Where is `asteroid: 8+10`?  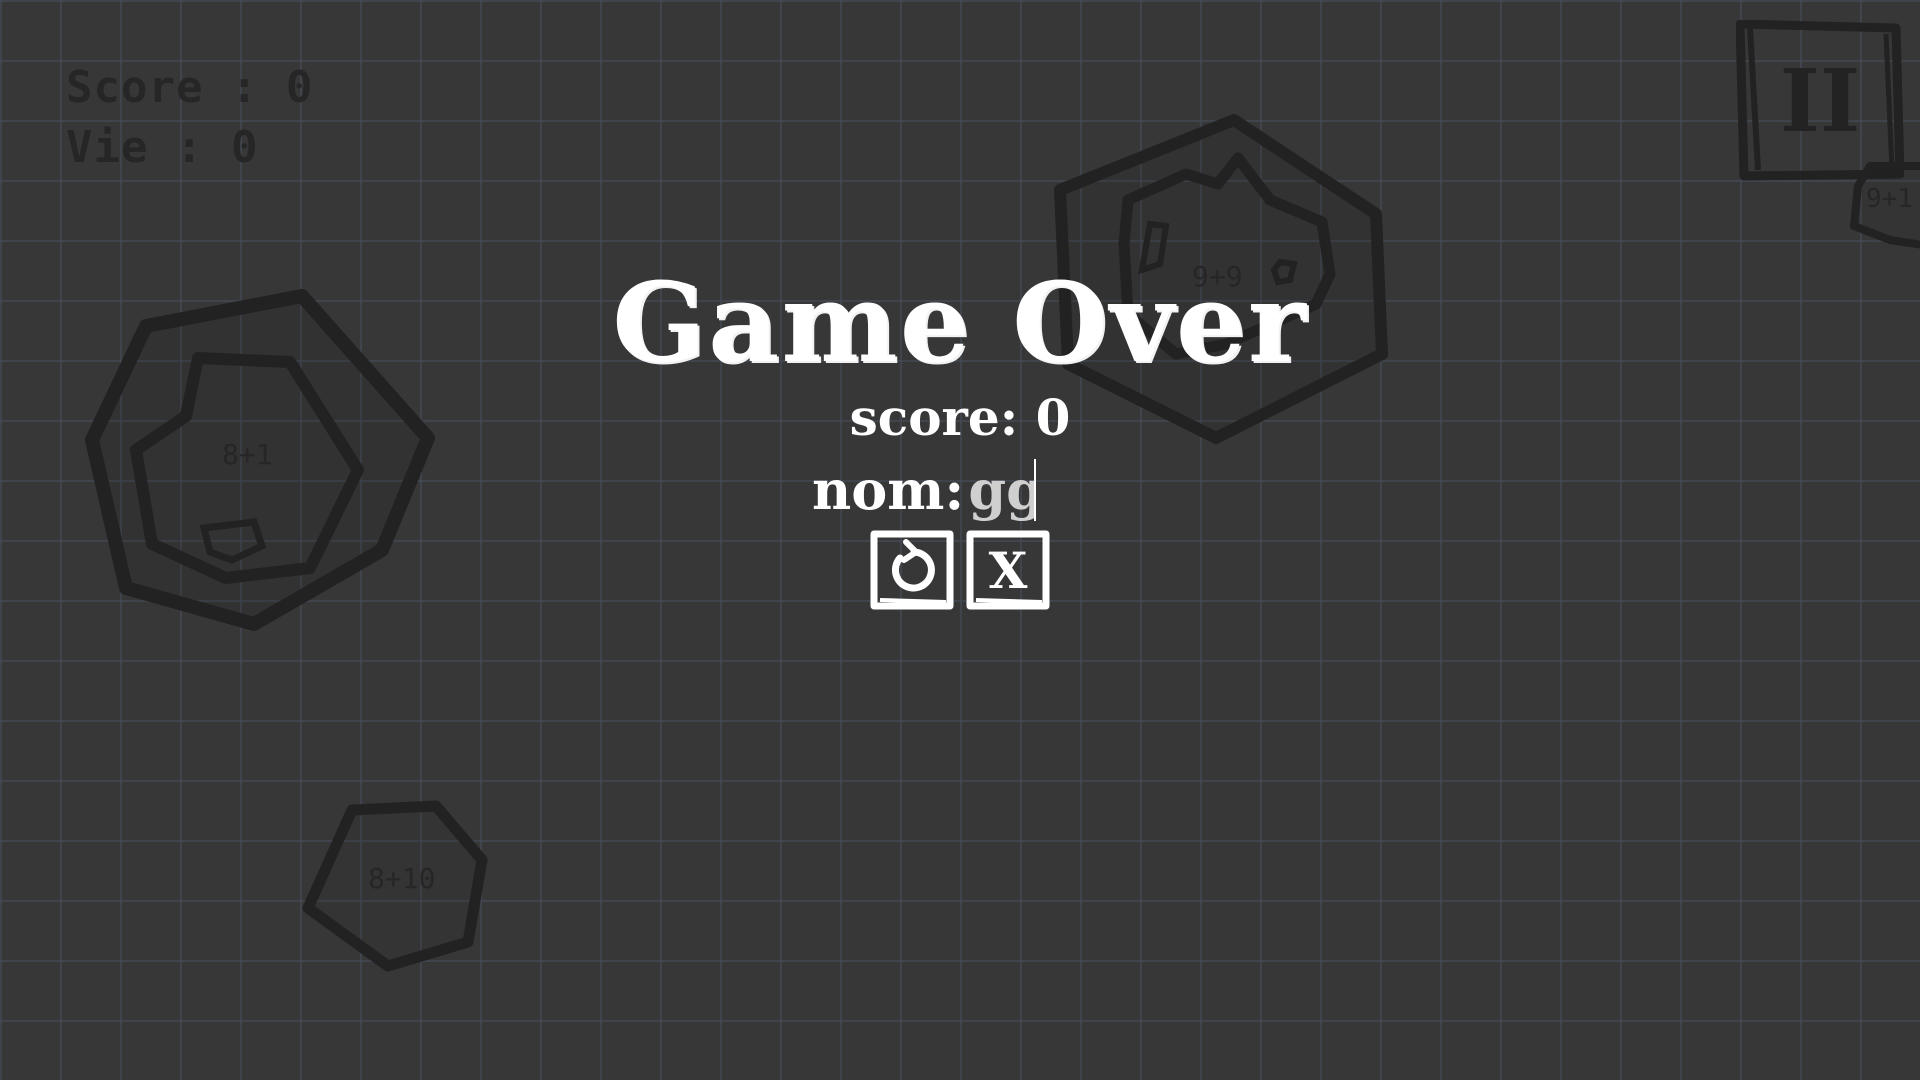 asteroid: 8+10 is located at coordinates (395, 886).